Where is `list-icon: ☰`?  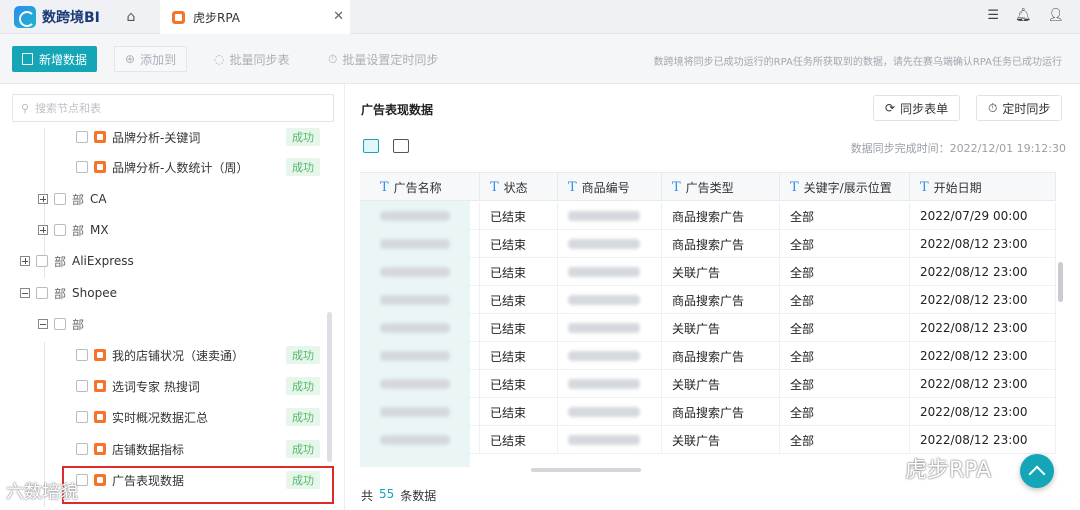
list-icon: ☰ is located at coordinates (993, 15).